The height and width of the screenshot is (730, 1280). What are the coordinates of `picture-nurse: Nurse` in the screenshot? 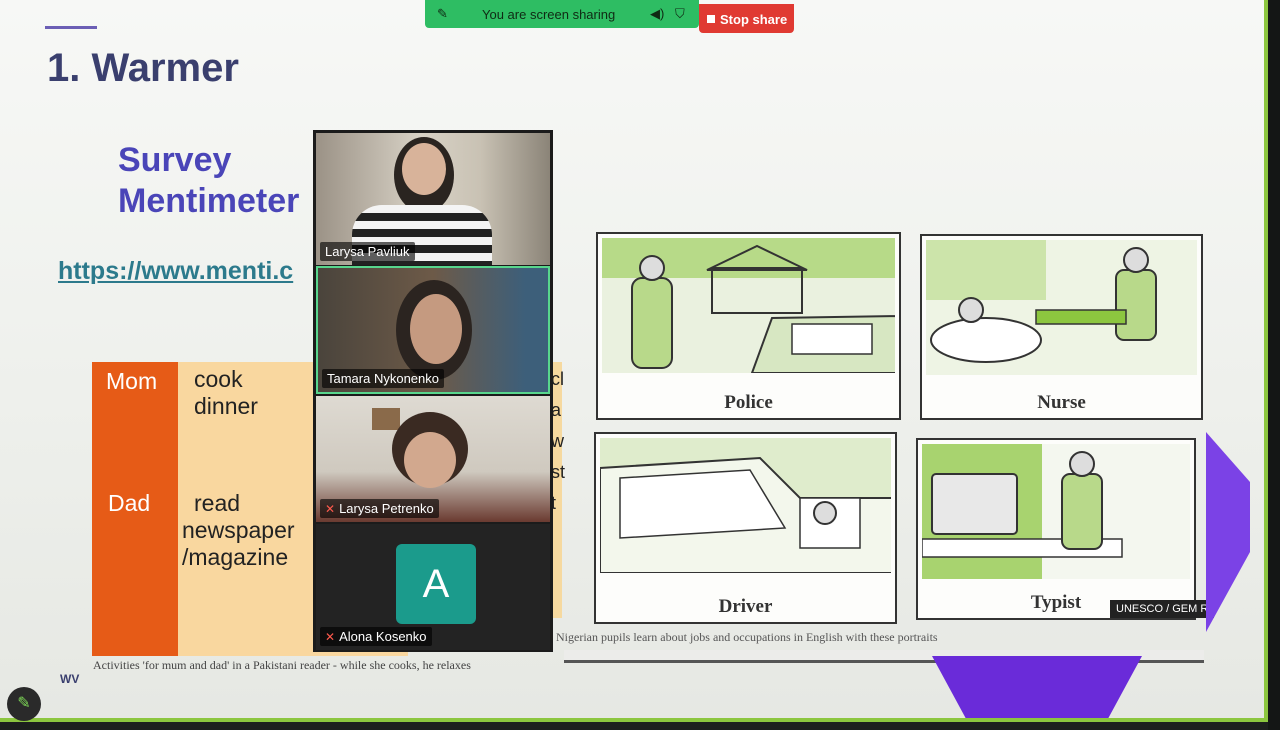 It's located at (1061, 327).